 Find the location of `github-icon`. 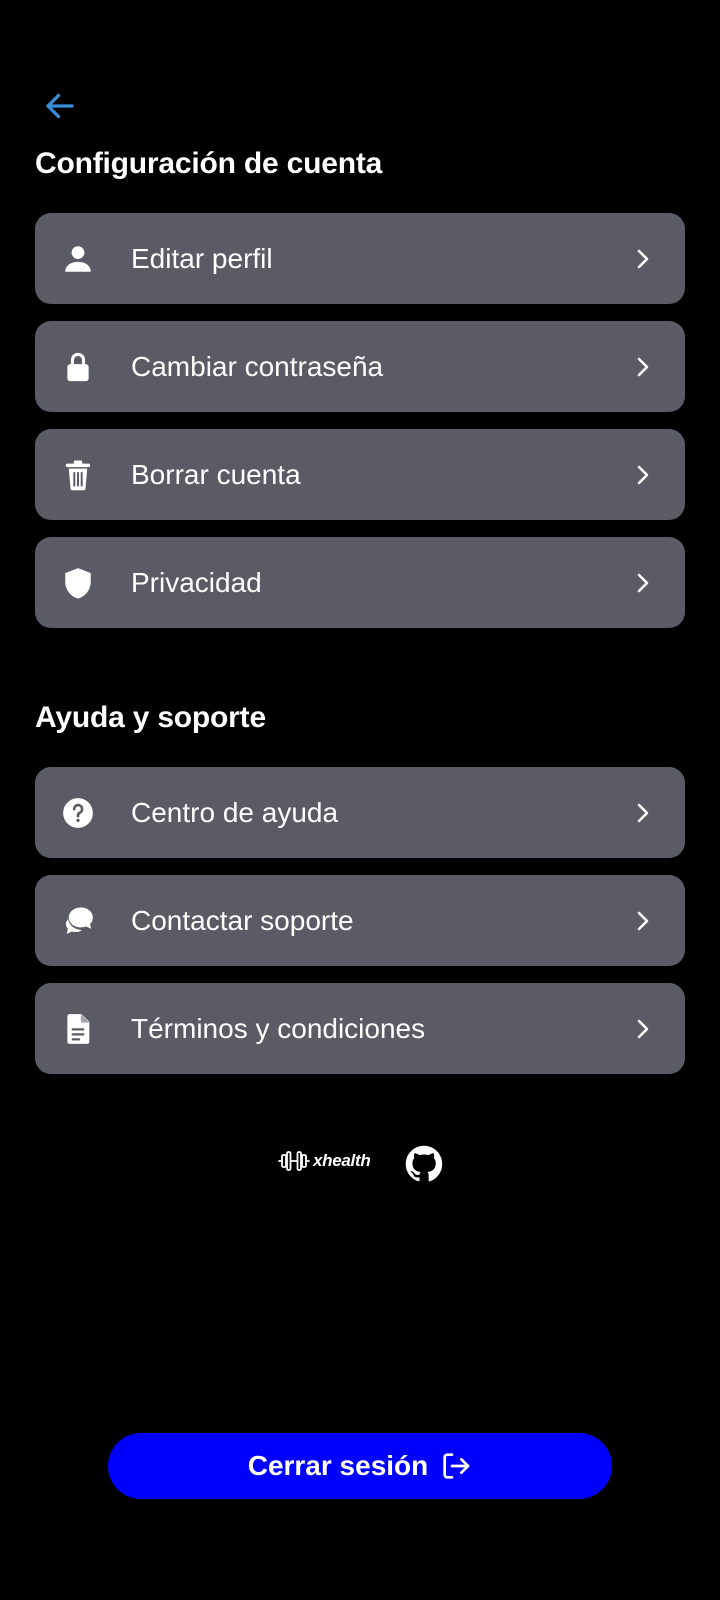

github-icon is located at coordinates (424, 1163).